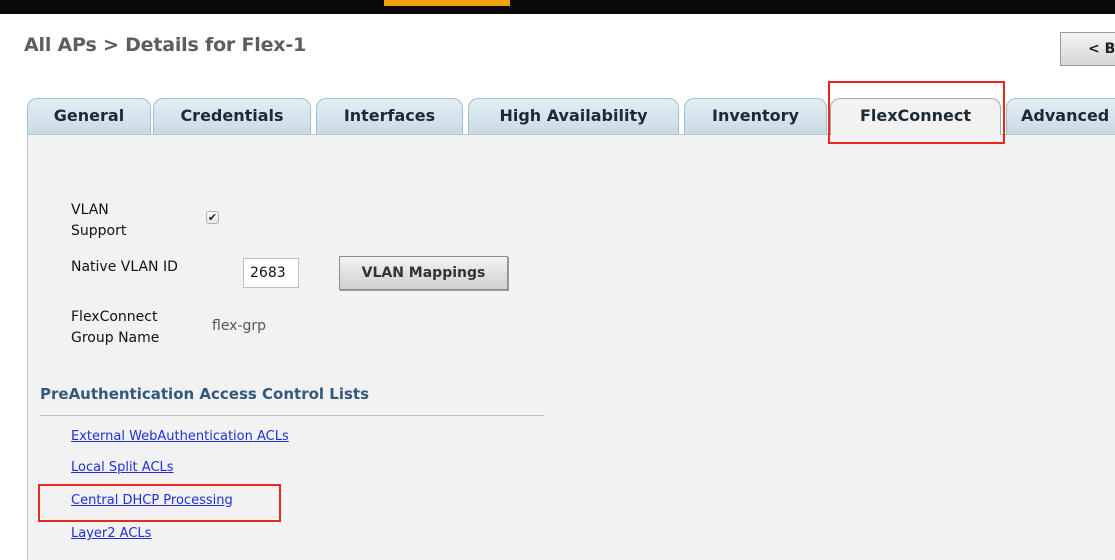 This screenshot has height=560, width=1115. I want to click on tab-high-availability: High Availability, so click(573, 116).